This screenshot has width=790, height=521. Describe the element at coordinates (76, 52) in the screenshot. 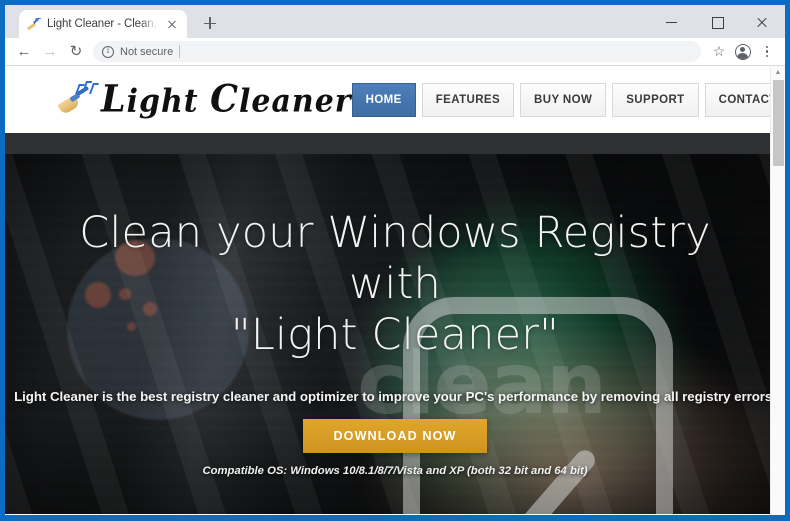

I see `reload-icon: ↻` at that location.